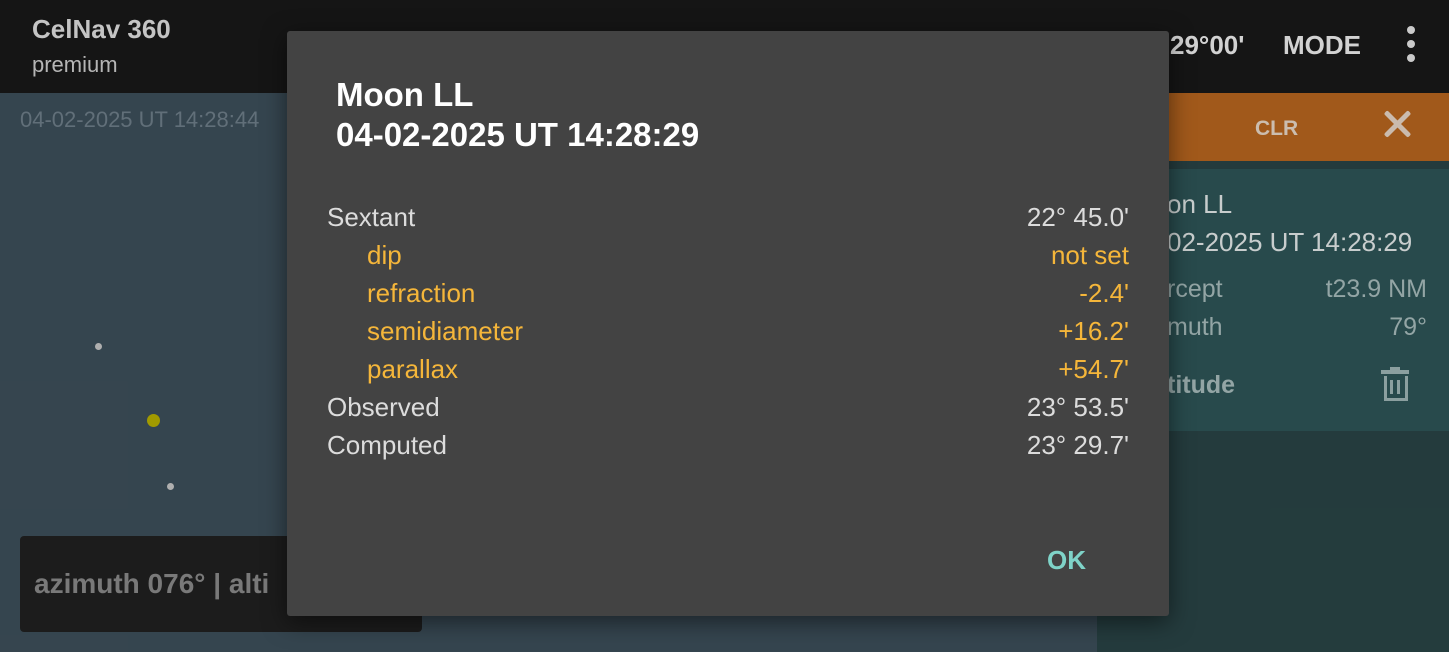 The width and height of the screenshot is (1449, 652). Describe the element at coordinates (728, 295) in the screenshot. I see `row-refraction: refraction -2.4'` at that location.